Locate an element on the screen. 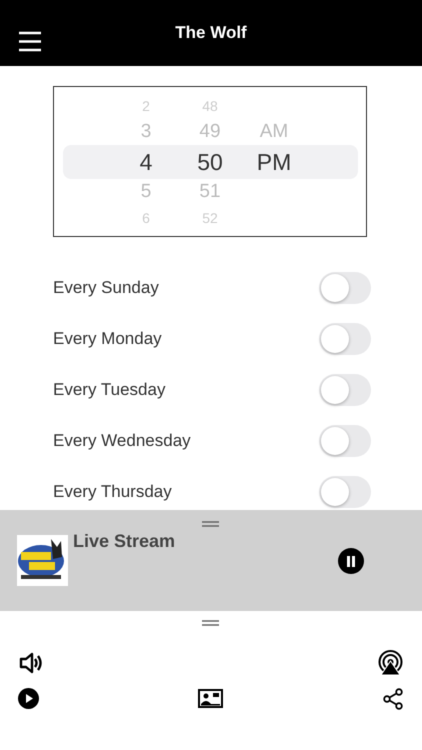 This screenshot has height=750, width=422. day-label: Every Thursday is located at coordinates (112, 492).